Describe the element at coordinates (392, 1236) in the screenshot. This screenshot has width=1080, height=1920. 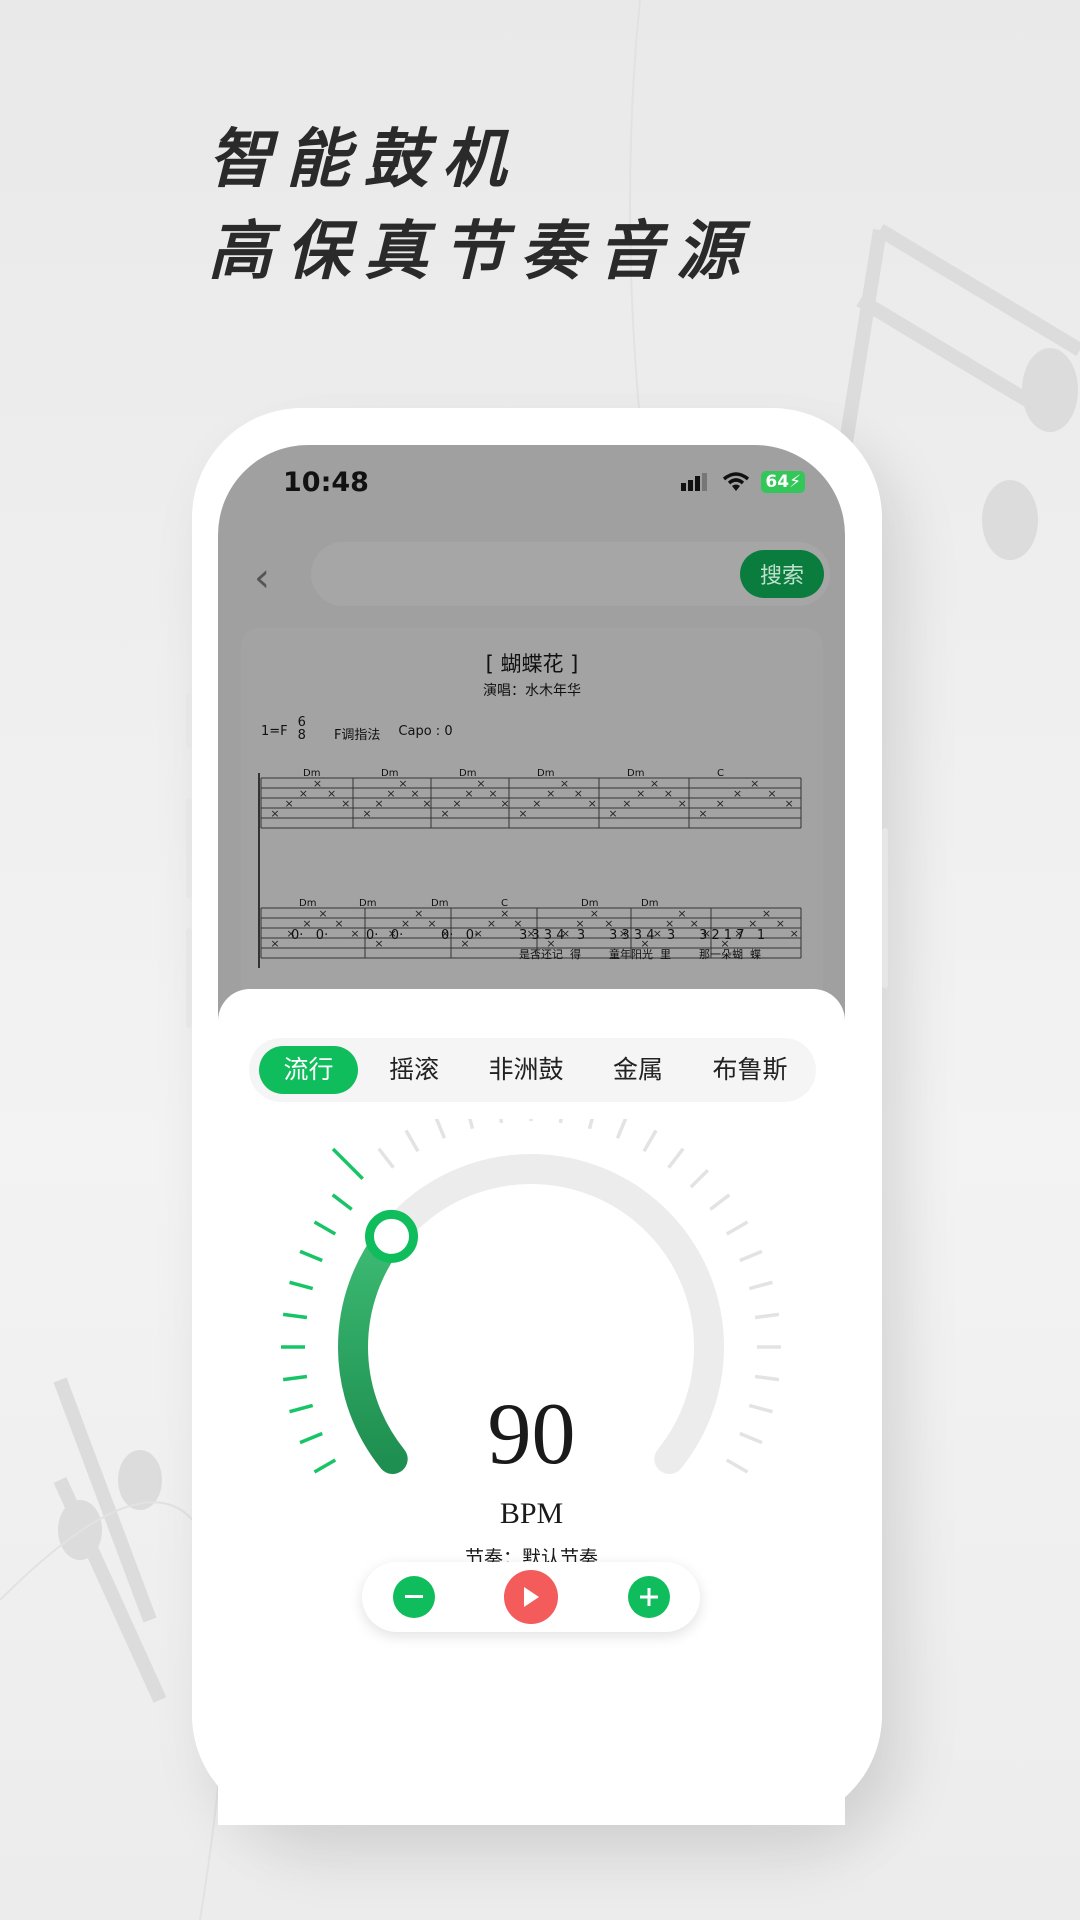
I see `dial-knob` at that location.